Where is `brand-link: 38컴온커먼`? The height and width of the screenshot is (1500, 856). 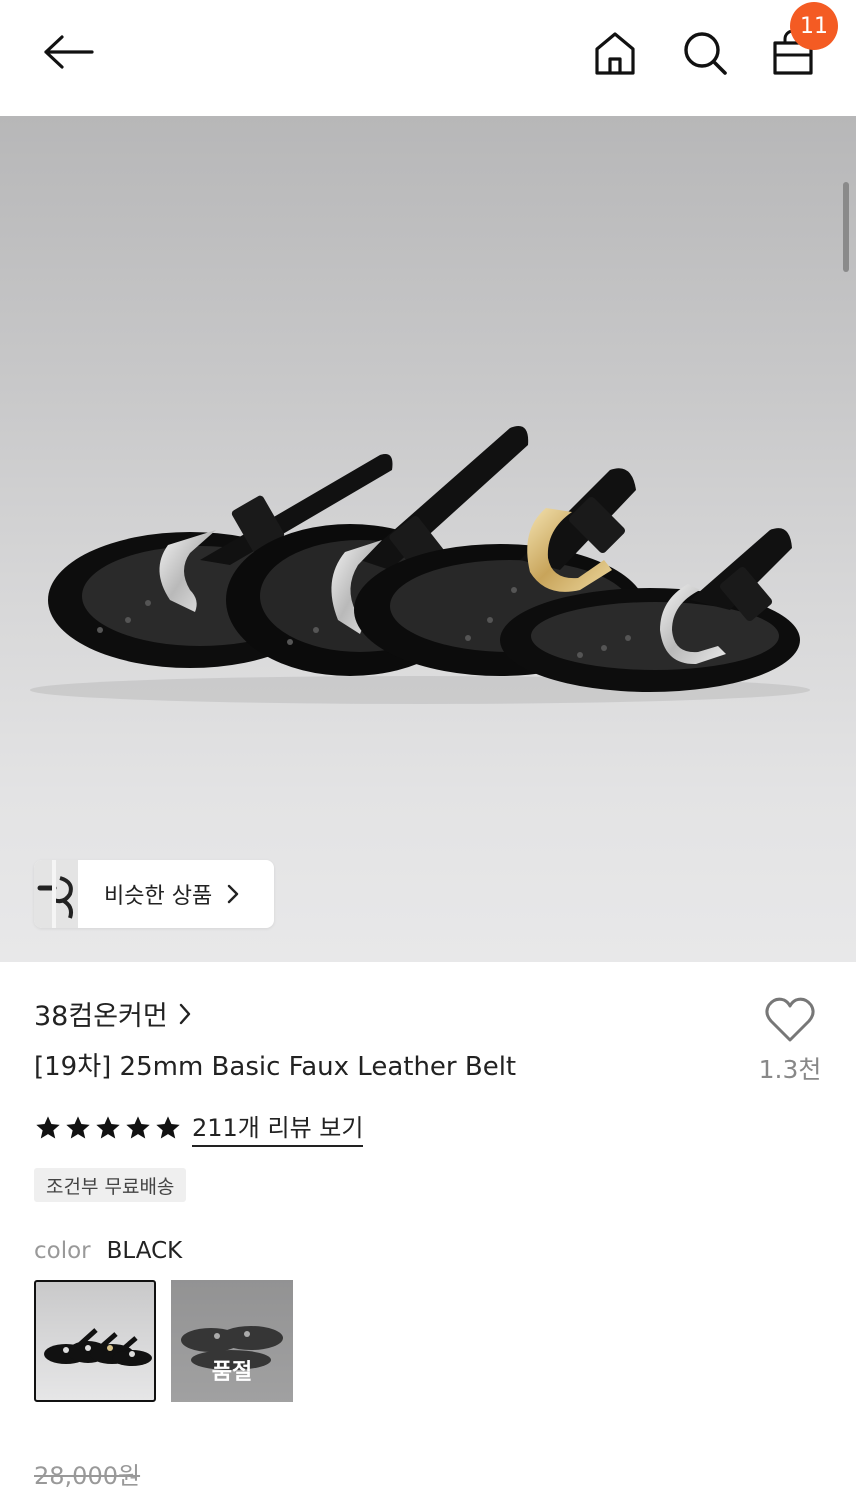 brand-link: 38컴온커먼 is located at coordinates (113, 1013).